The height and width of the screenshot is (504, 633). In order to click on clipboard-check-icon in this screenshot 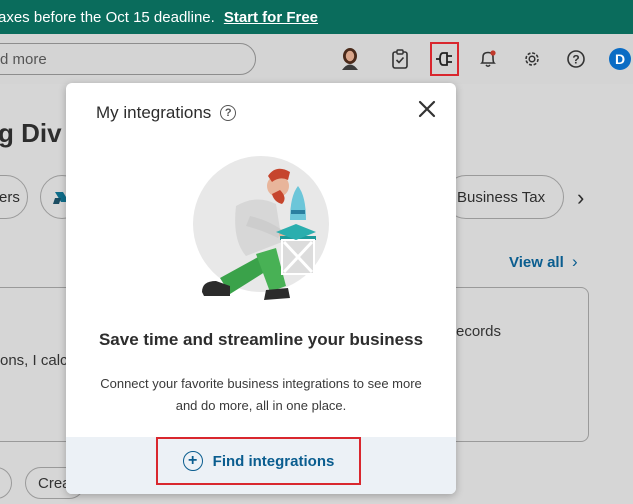, I will do `click(400, 59)`.